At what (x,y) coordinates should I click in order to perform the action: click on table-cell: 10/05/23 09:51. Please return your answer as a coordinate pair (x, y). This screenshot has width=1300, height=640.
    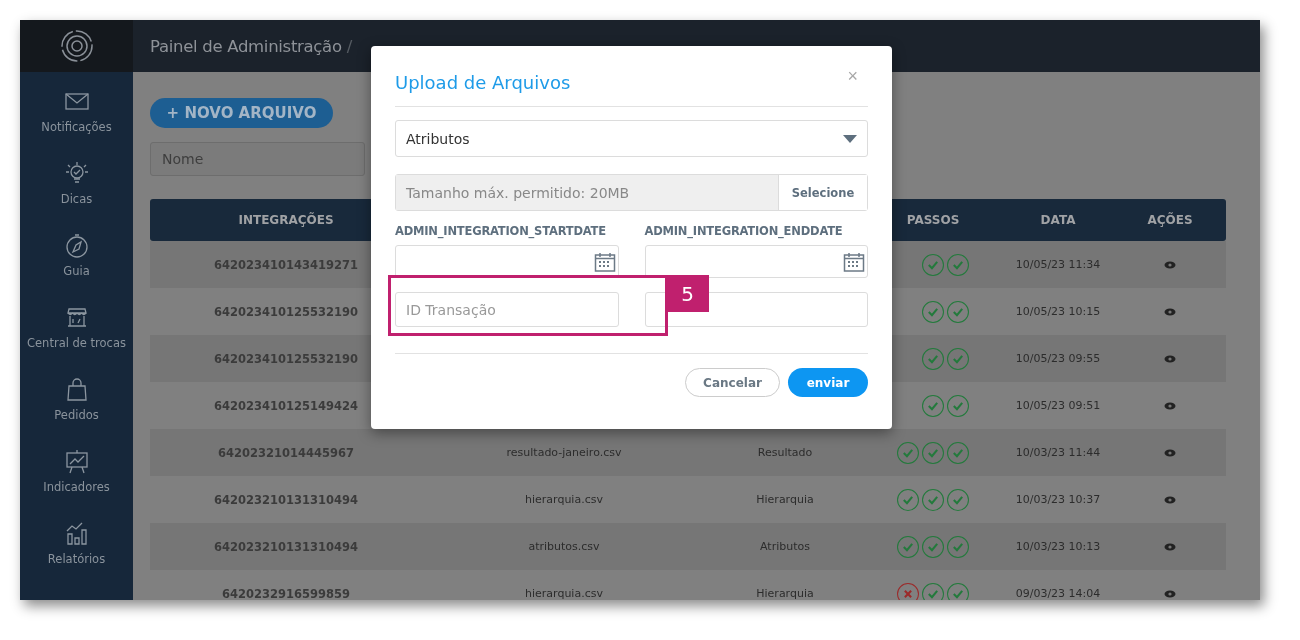
    Looking at the image, I should click on (1058, 405).